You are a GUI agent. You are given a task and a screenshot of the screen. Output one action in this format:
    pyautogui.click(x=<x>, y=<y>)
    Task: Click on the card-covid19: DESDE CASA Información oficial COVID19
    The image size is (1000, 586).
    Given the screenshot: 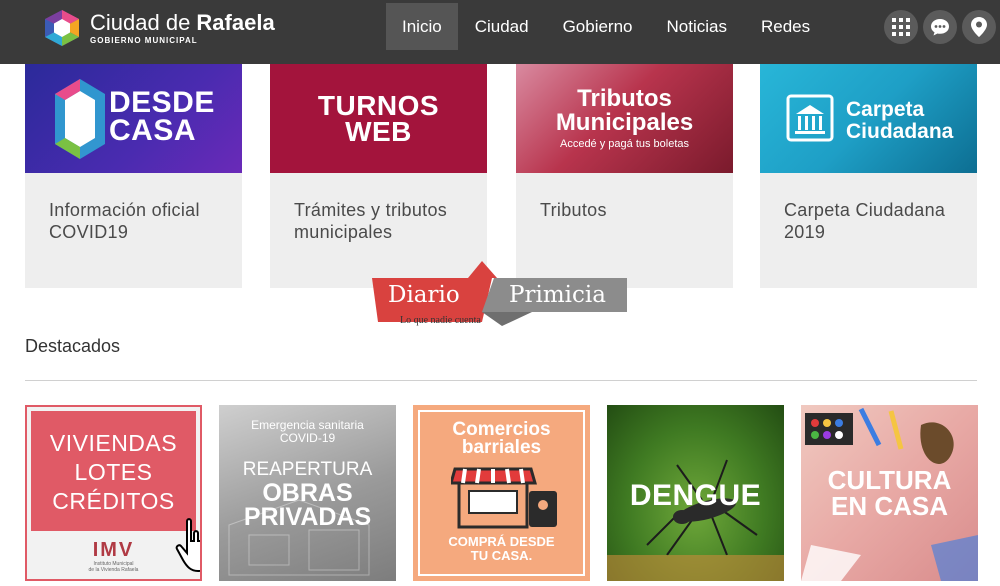 What is the action you would take?
    pyautogui.click(x=133, y=176)
    